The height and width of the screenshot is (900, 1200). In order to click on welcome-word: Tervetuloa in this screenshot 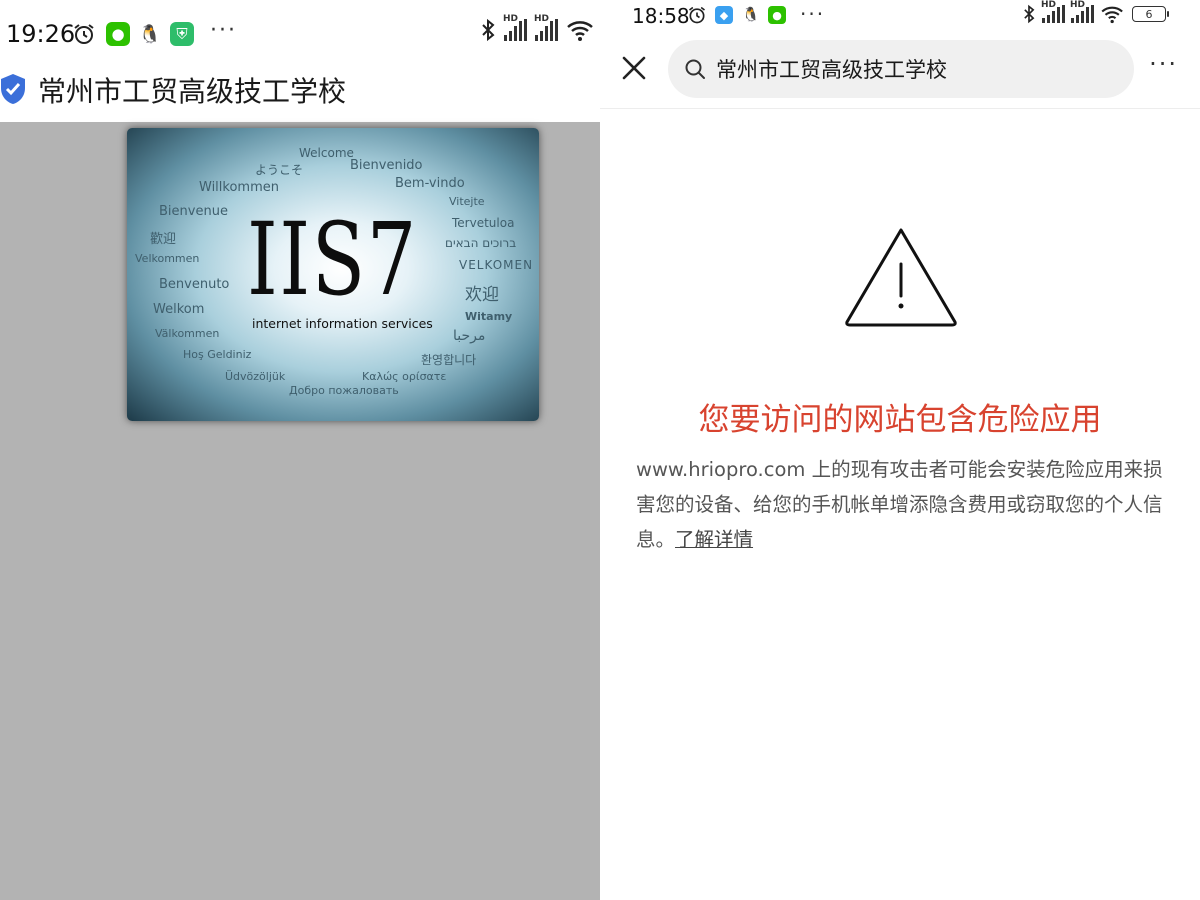, I will do `click(483, 223)`.